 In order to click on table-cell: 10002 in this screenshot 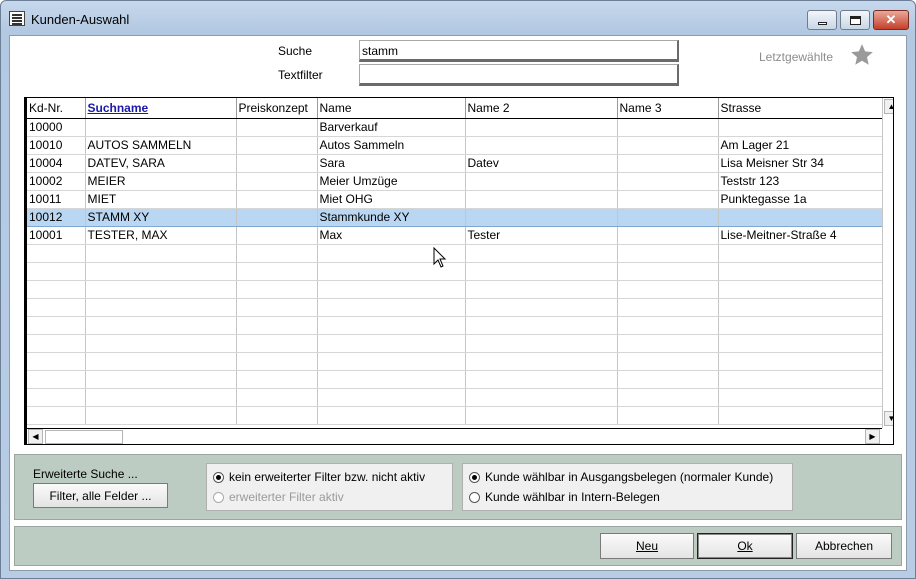, I will do `click(56, 181)`.